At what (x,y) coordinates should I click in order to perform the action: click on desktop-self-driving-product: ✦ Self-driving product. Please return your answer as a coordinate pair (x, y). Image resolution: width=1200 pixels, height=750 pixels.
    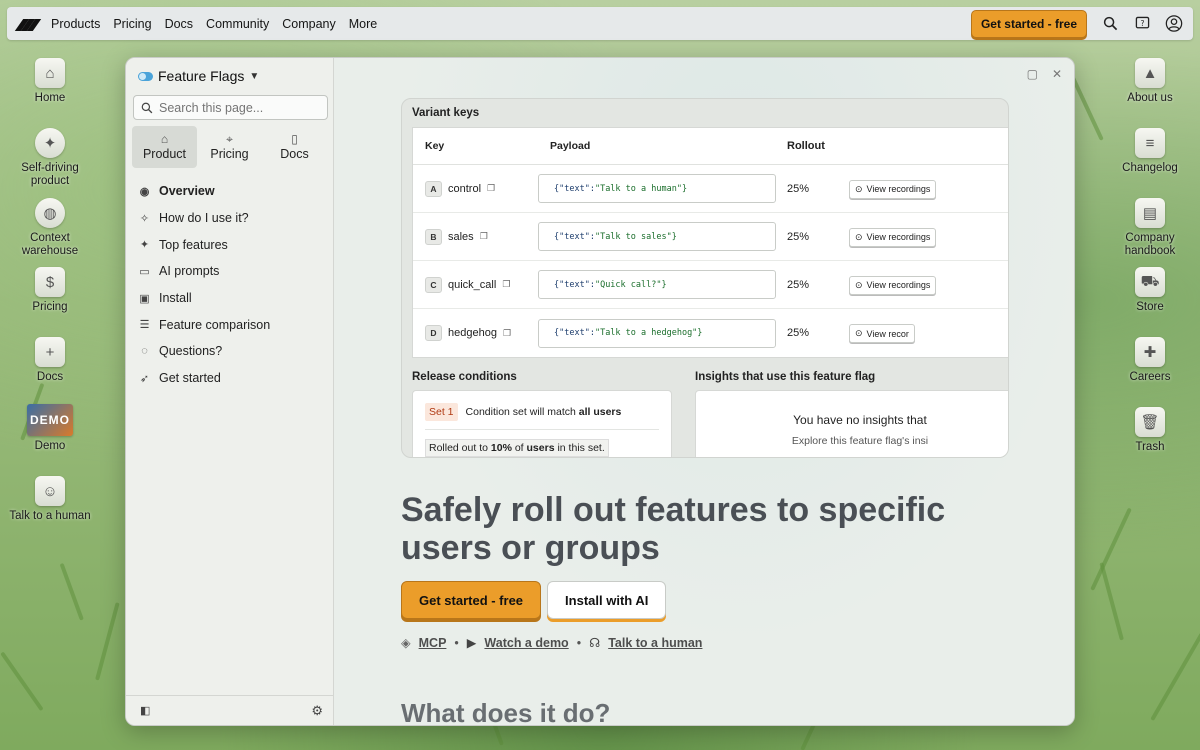
    Looking at the image, I should click on (50, 158).